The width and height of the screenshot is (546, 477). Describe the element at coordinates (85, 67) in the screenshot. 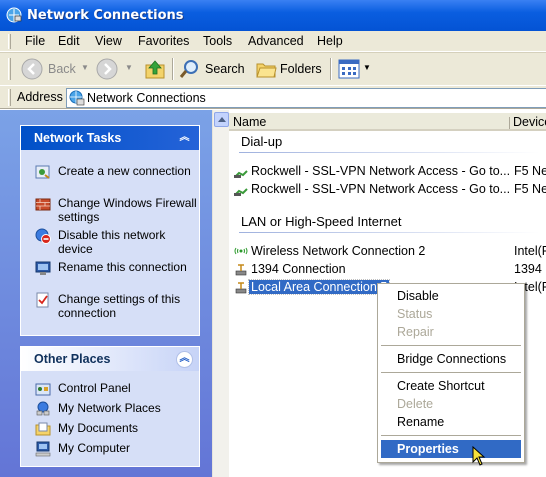

I see `back-dropdown-icon: ▼` at that location.